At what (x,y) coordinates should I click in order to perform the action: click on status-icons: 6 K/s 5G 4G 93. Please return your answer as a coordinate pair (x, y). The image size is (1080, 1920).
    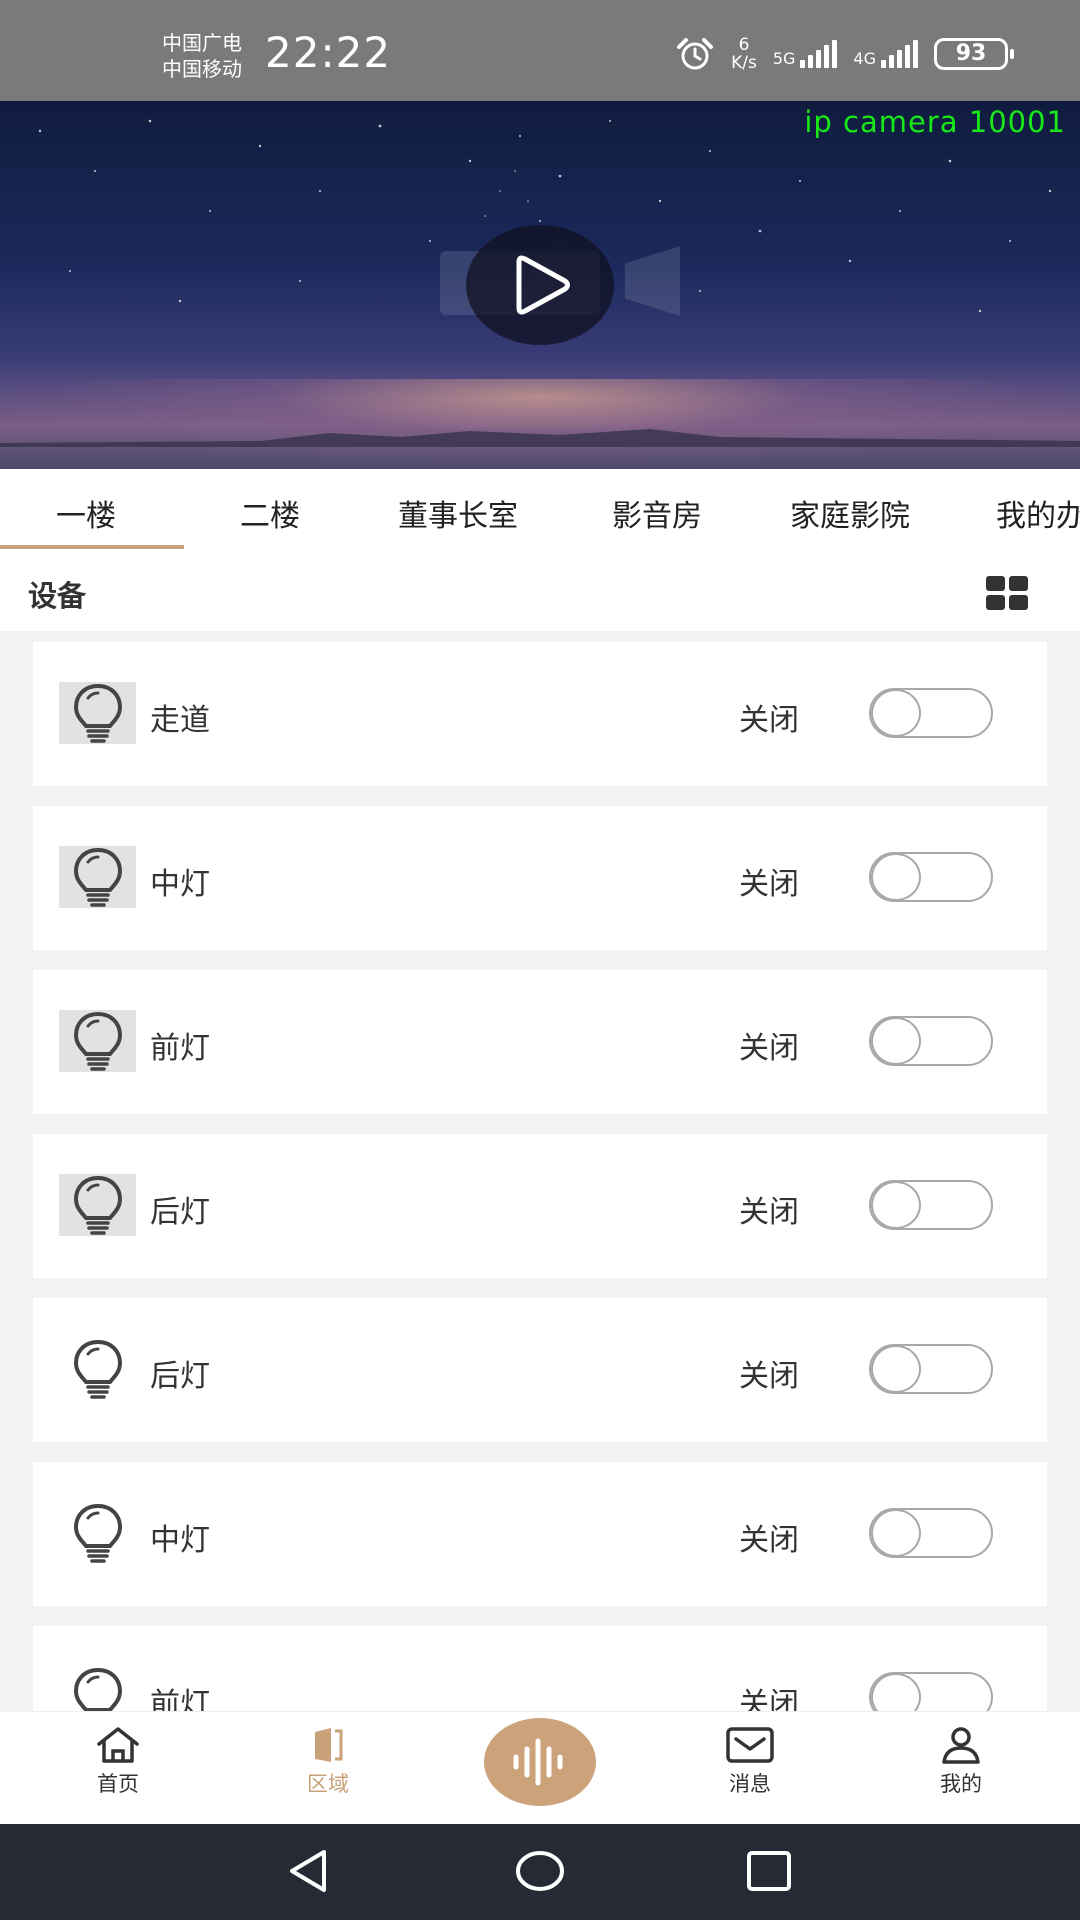
    Looking at the image, I should click on (844, 54).